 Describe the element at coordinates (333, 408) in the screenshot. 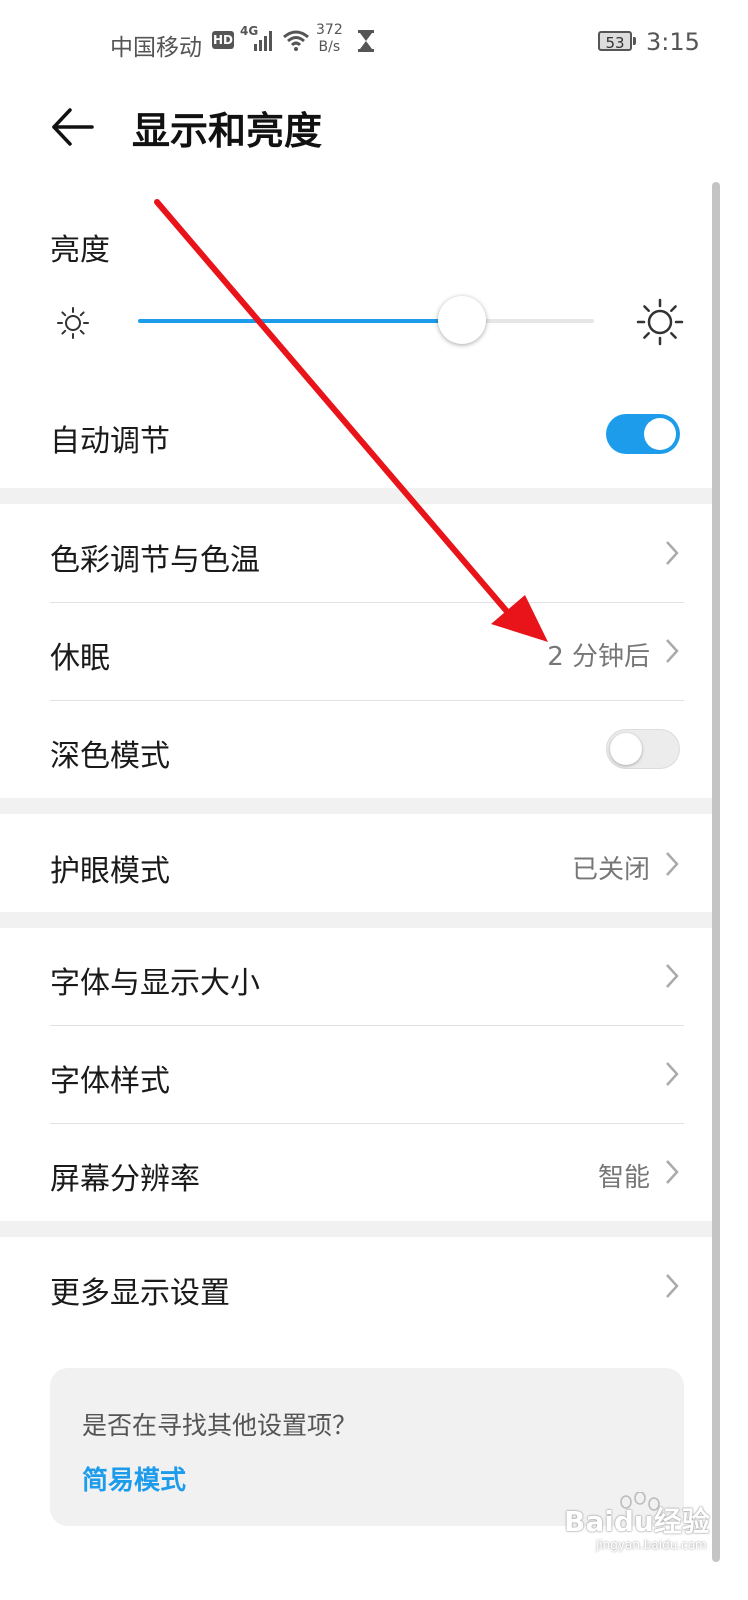

I see `annotation-arrow-shaft` at that location.